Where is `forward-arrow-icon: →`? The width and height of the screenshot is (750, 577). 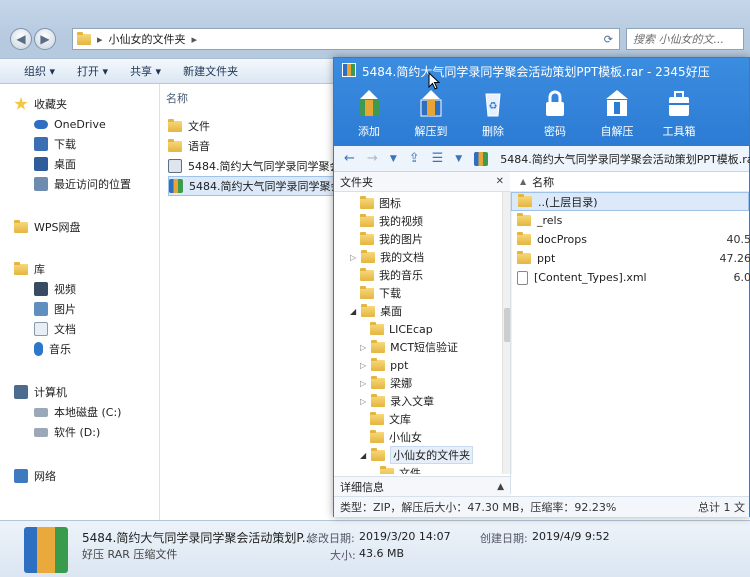
forward-arrow-icon: → is located at coordinates (372, 158).